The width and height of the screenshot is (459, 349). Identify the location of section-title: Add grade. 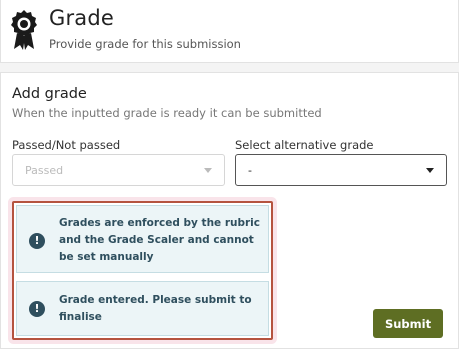
(49, 94).